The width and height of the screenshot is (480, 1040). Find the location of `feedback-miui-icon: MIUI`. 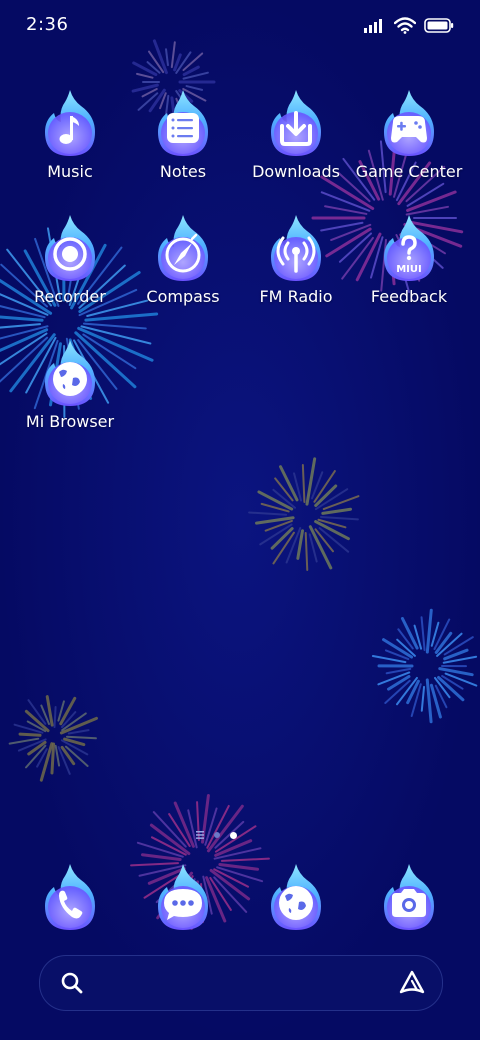

feedback-miui-icon: MIUI is located at coordinates (409, 249).